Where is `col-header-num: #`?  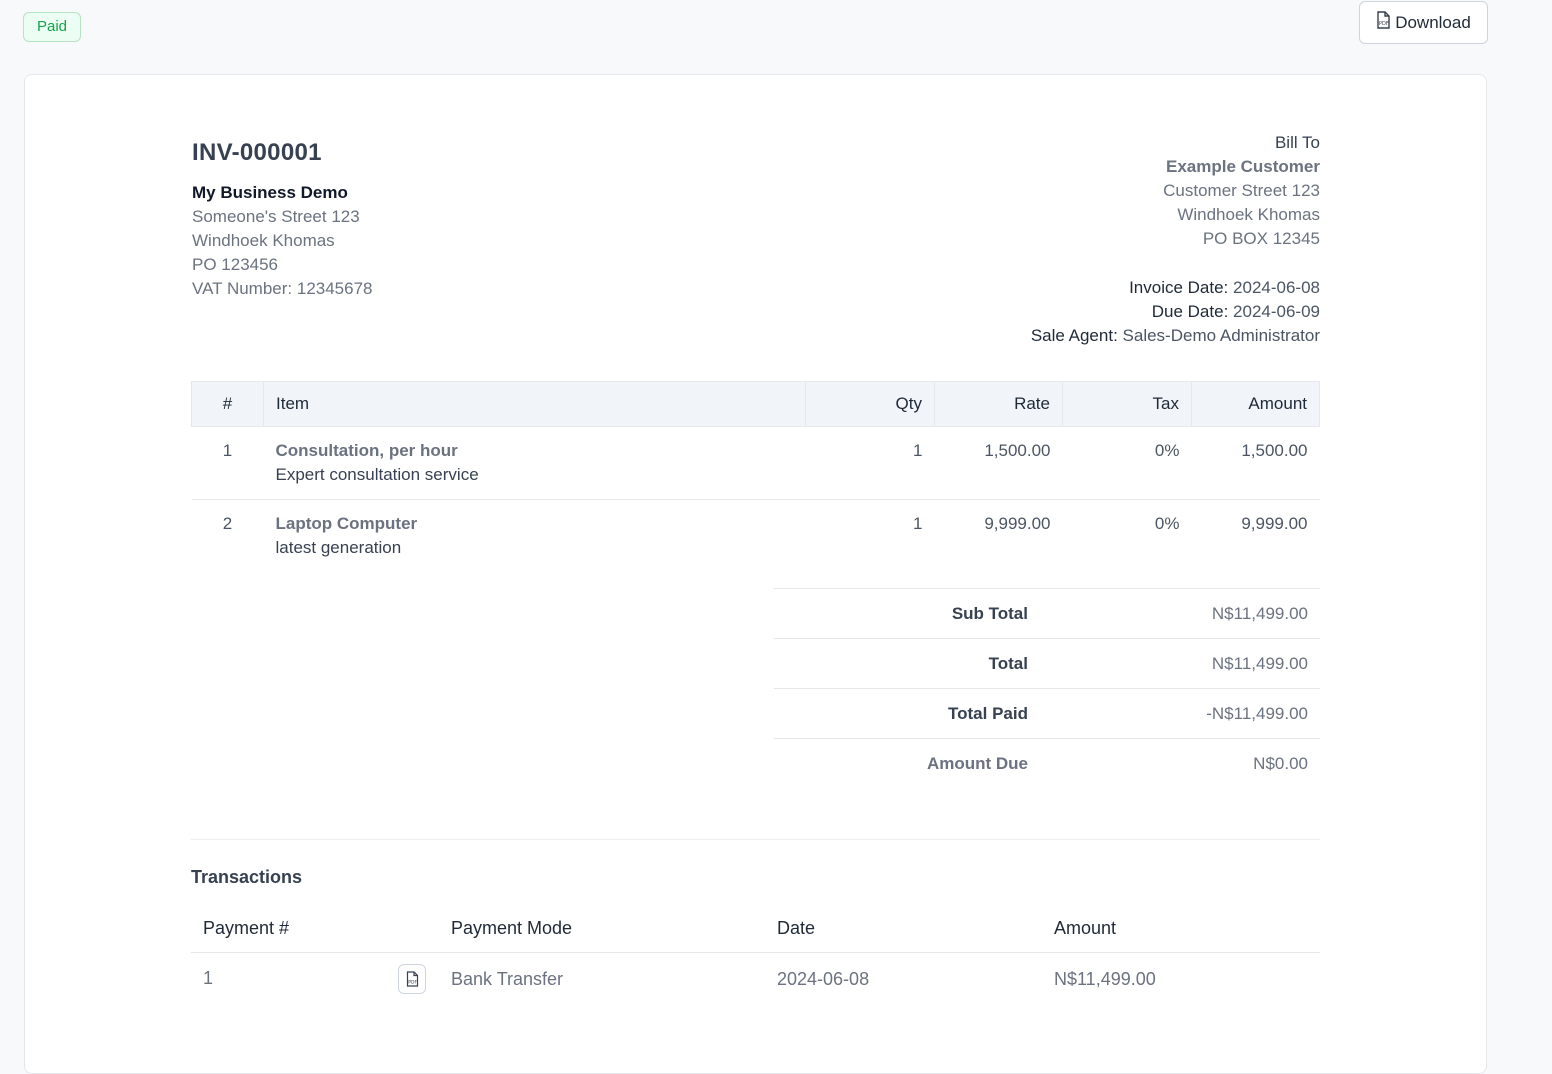
col-header-num: # is located at coordinates (227, 404).